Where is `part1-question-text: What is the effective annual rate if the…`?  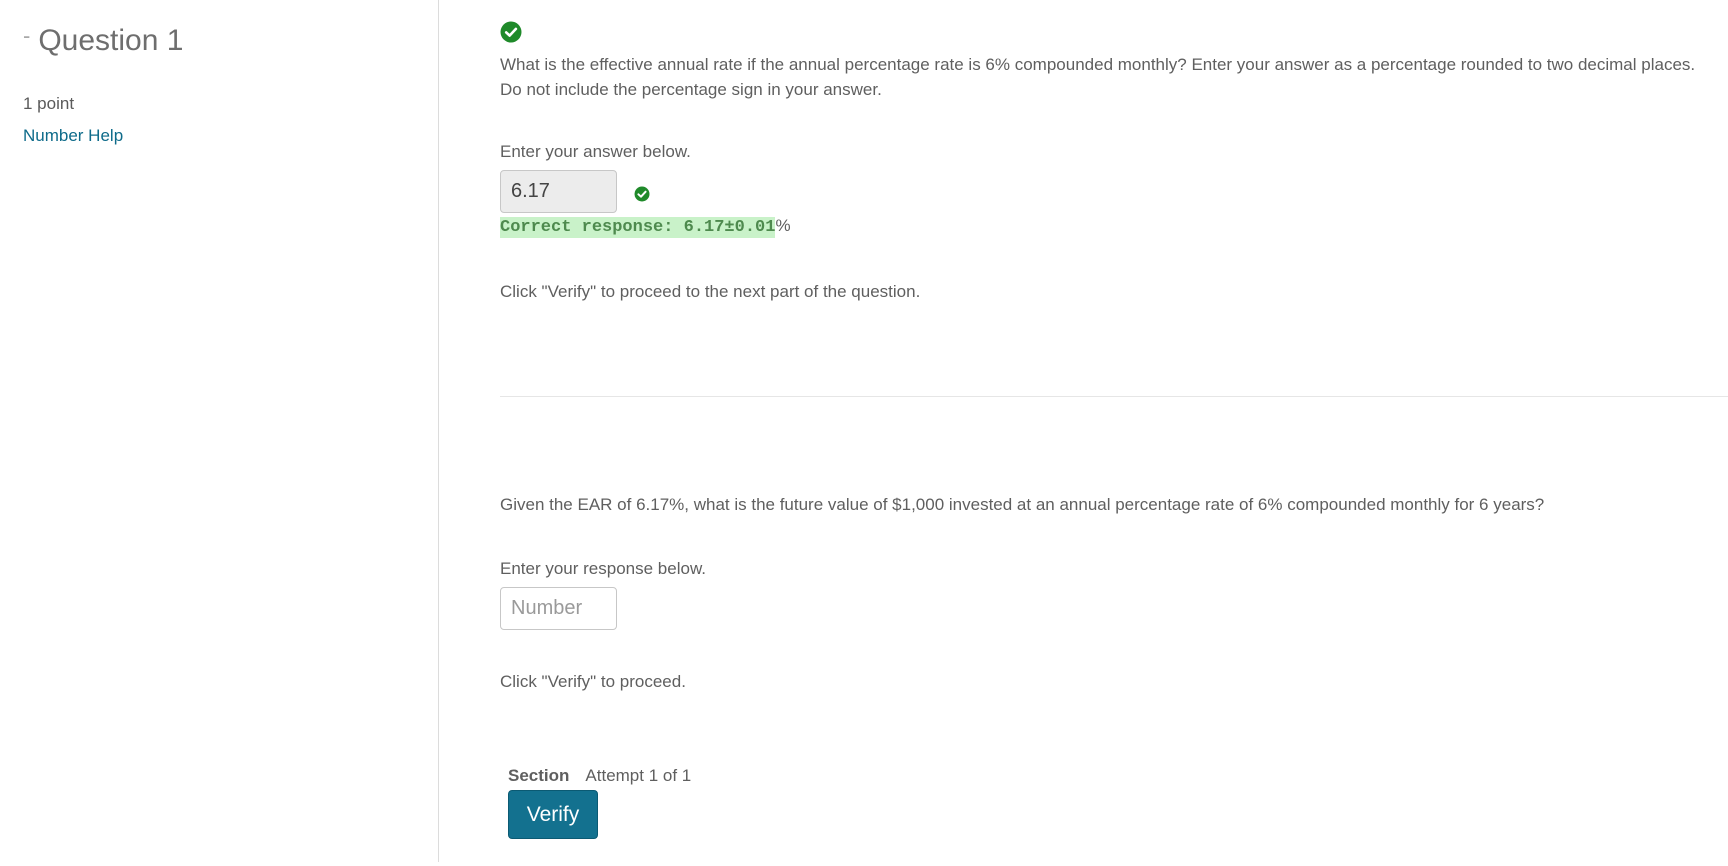
part1-question-text: What is the effective annual rate if the… is located at coordinates (1098, 77).